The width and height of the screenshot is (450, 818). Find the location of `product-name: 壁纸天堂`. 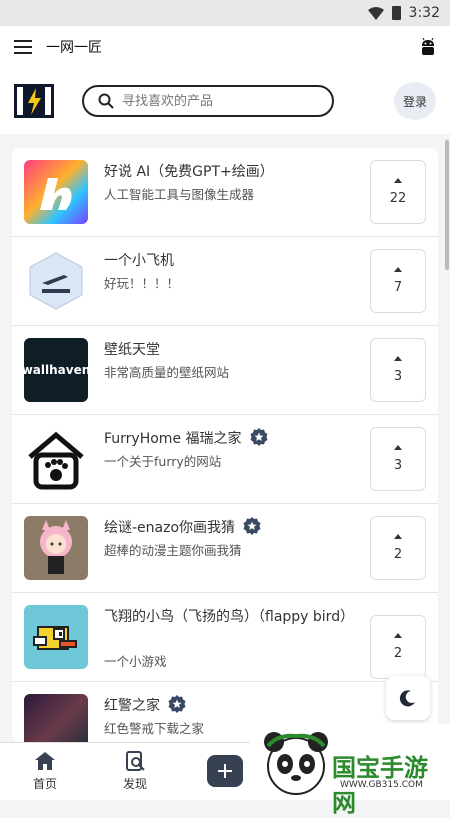

product-name: 壁纸天堂 is located at coordinates (132, 350).